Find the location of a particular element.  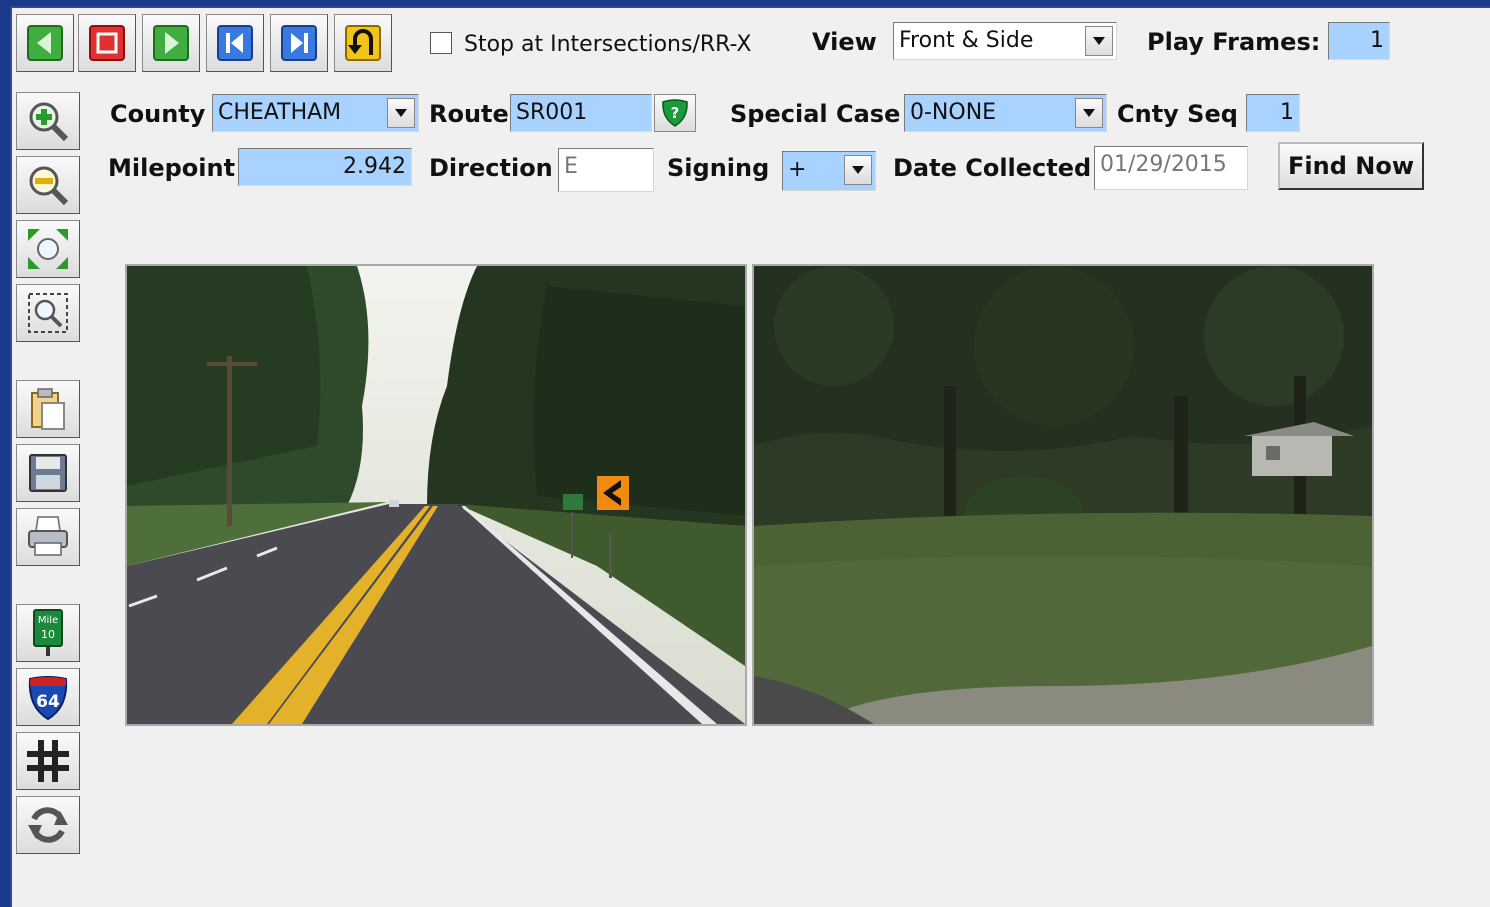

mile-marker-text: Mile is located at coordinates (48, 620).